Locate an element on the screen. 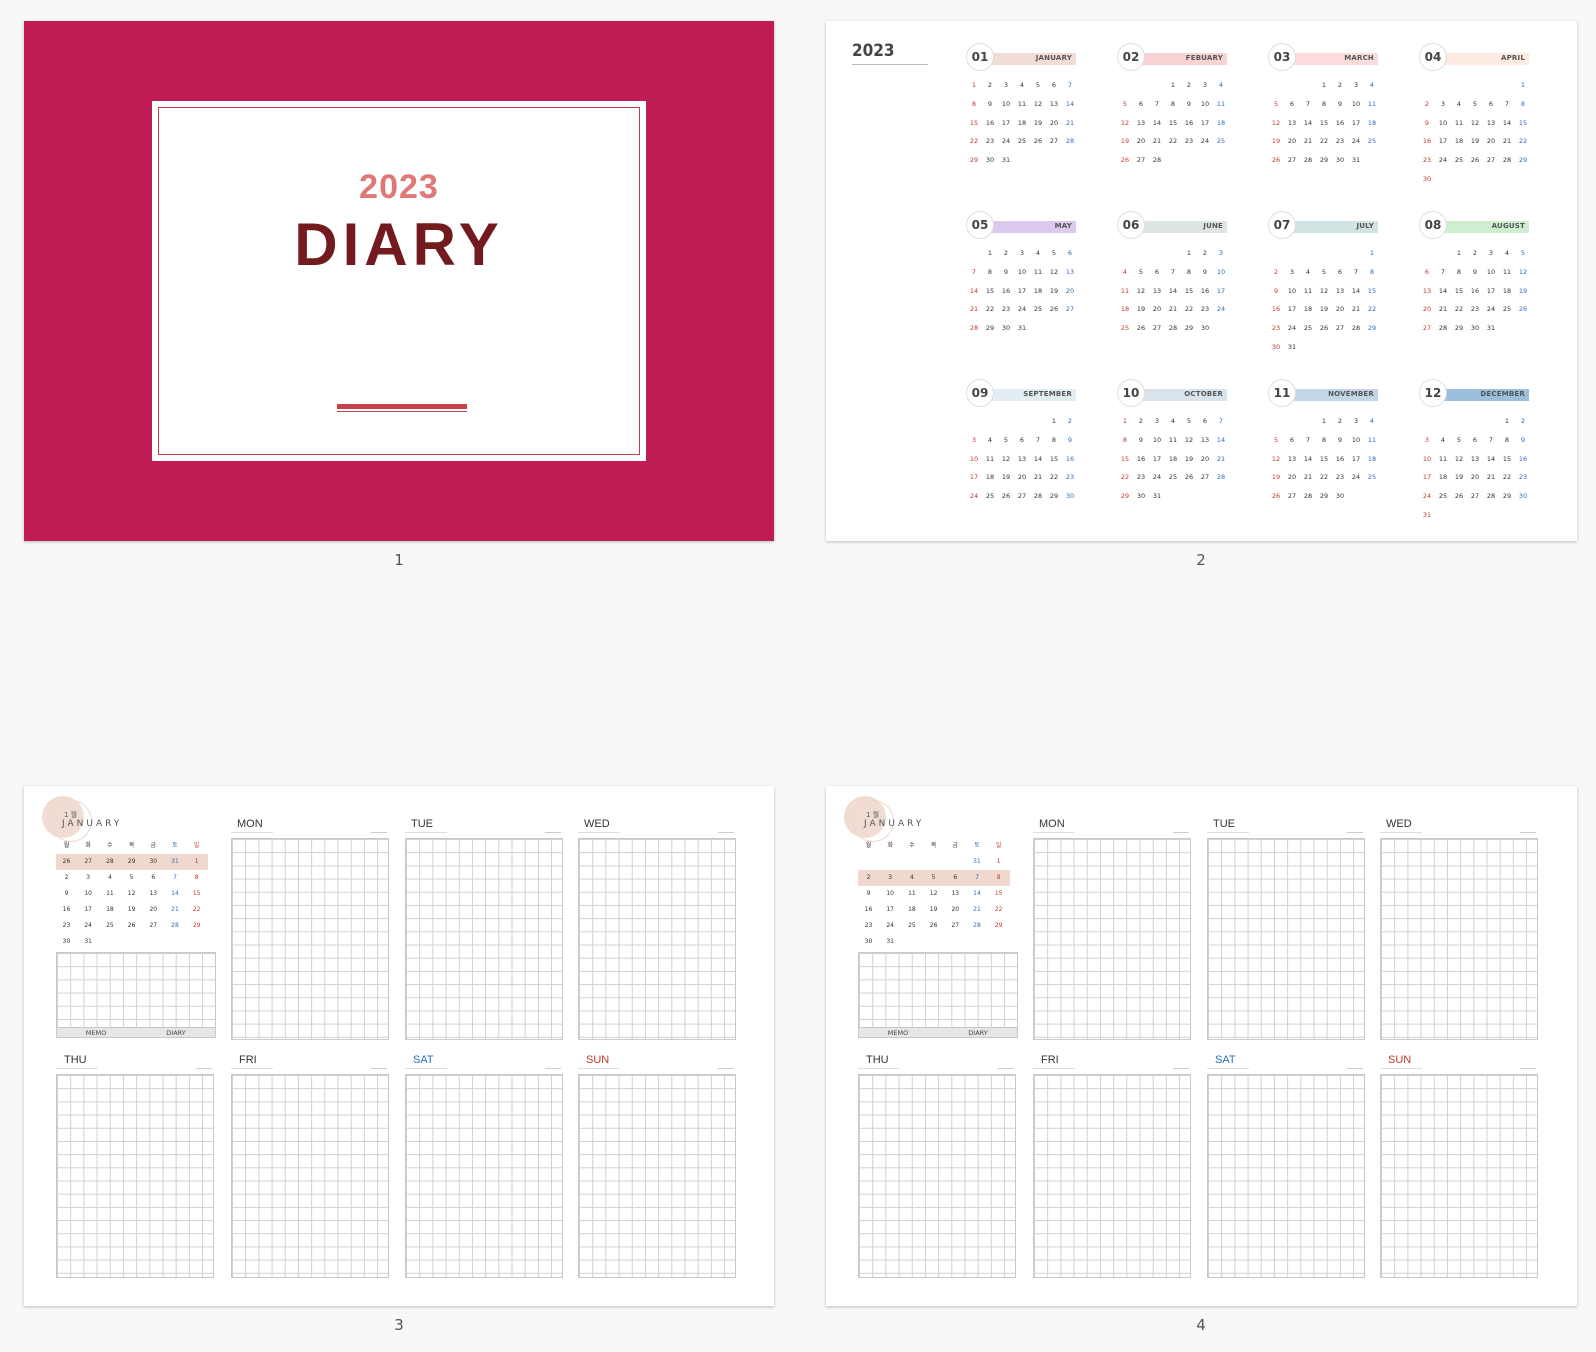 The width and height of the screenshot is (1596, 1352). calendar-day: 17 is located at coordinates (1205, 122).